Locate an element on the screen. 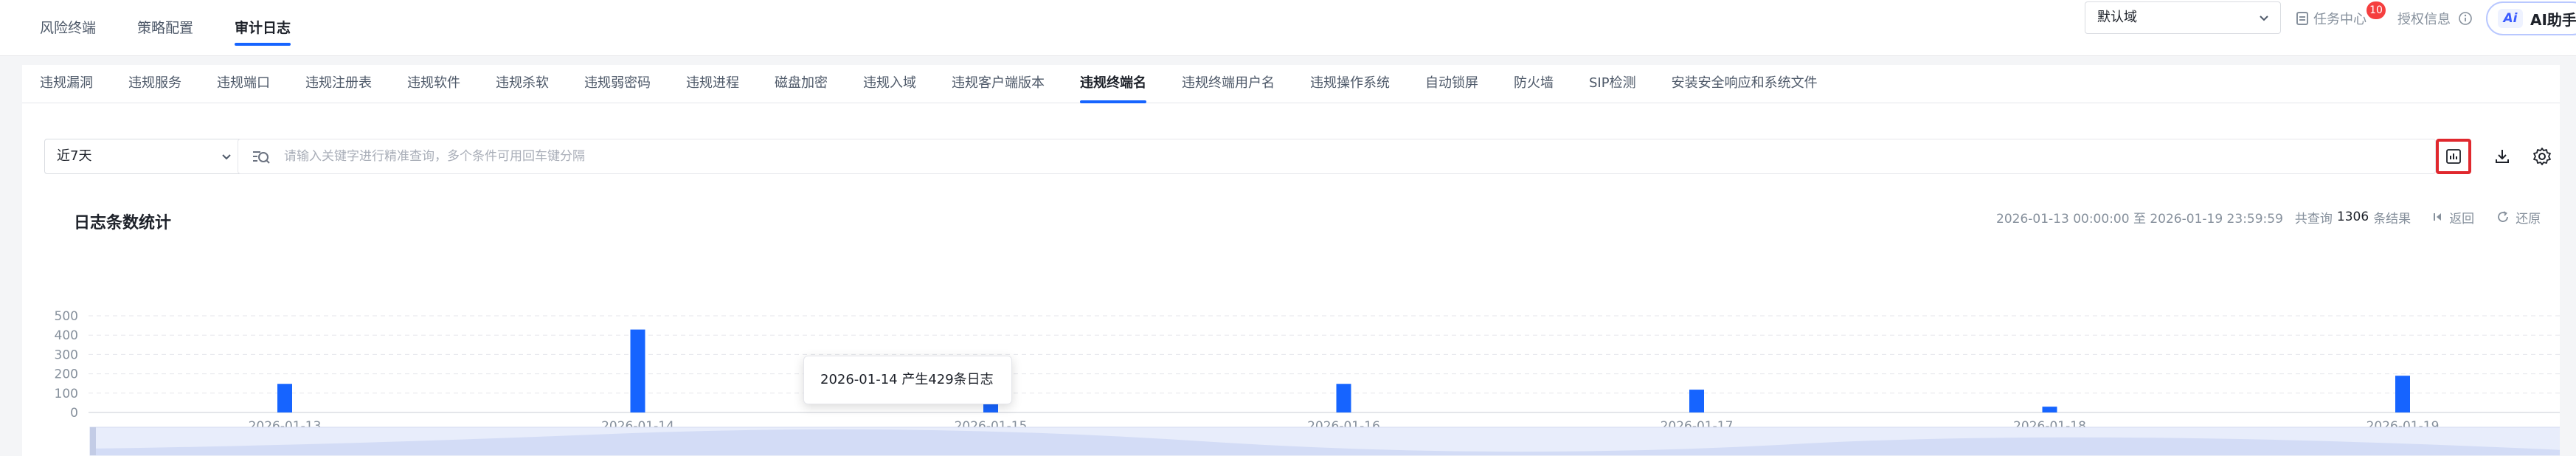 The width and height of the screenshot is (2576, 456). download-button is located at coordinates (2503, 156).